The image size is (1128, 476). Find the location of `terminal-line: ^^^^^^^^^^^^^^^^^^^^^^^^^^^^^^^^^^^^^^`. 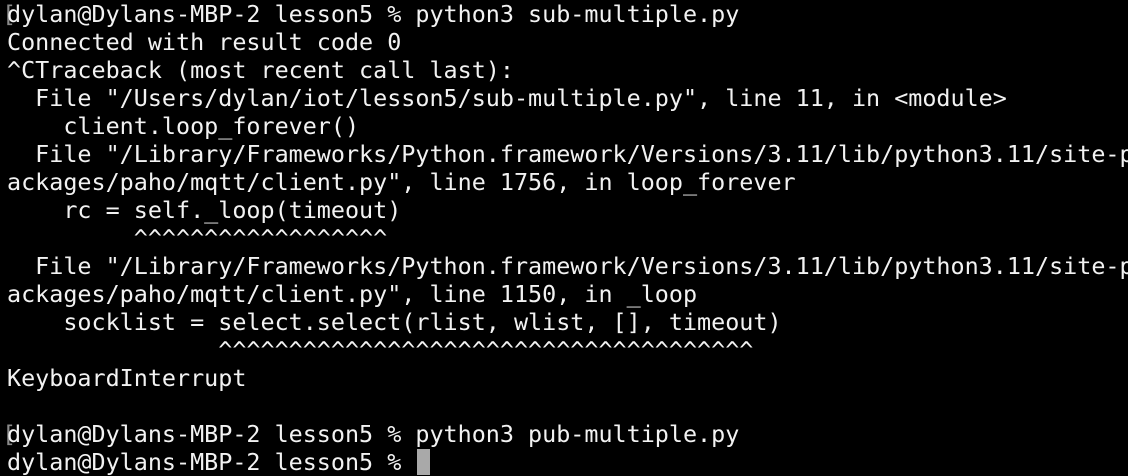

terminal-line: ^^^^^^^^^^^^^^^^^^^^^^^^^^^^^^^^^^^^^^ is located at coordinates (380, 350).